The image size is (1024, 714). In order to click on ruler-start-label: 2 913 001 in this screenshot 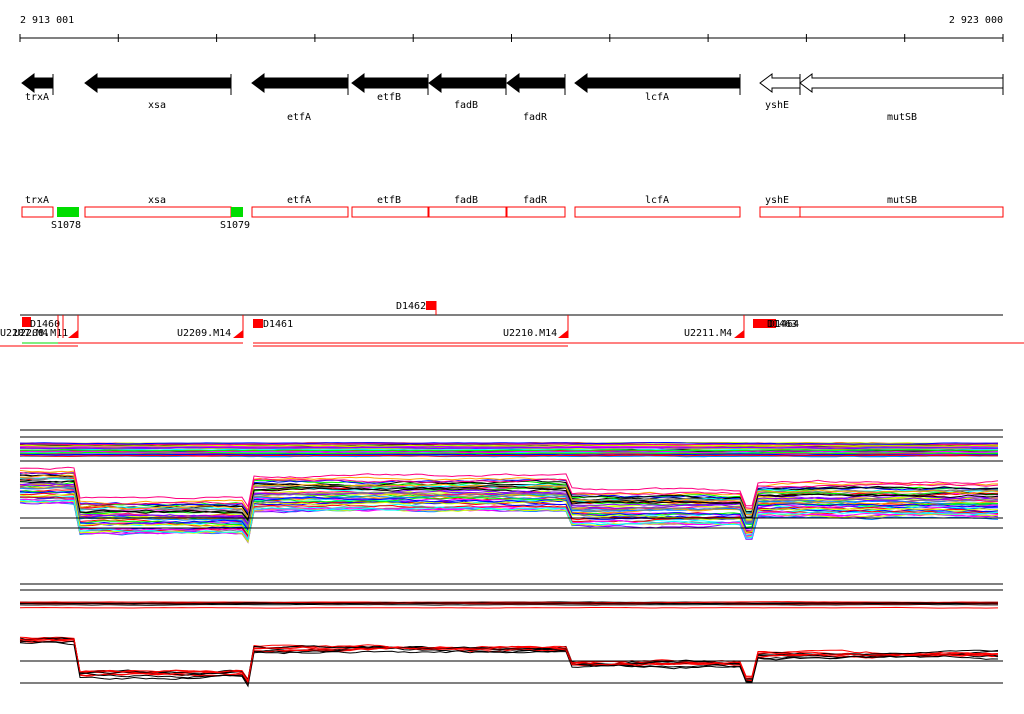, I will do `click(47, 20)`.